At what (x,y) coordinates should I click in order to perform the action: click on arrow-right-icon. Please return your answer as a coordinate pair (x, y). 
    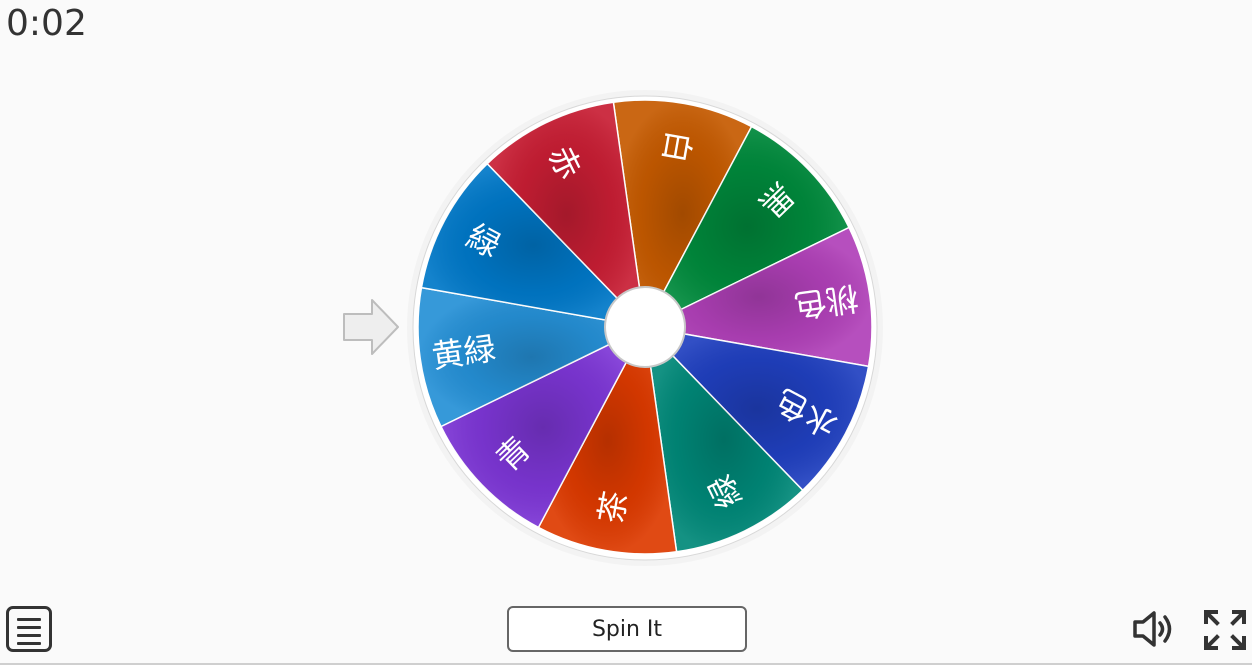
    Looking at the image, I should click on (371, 327).